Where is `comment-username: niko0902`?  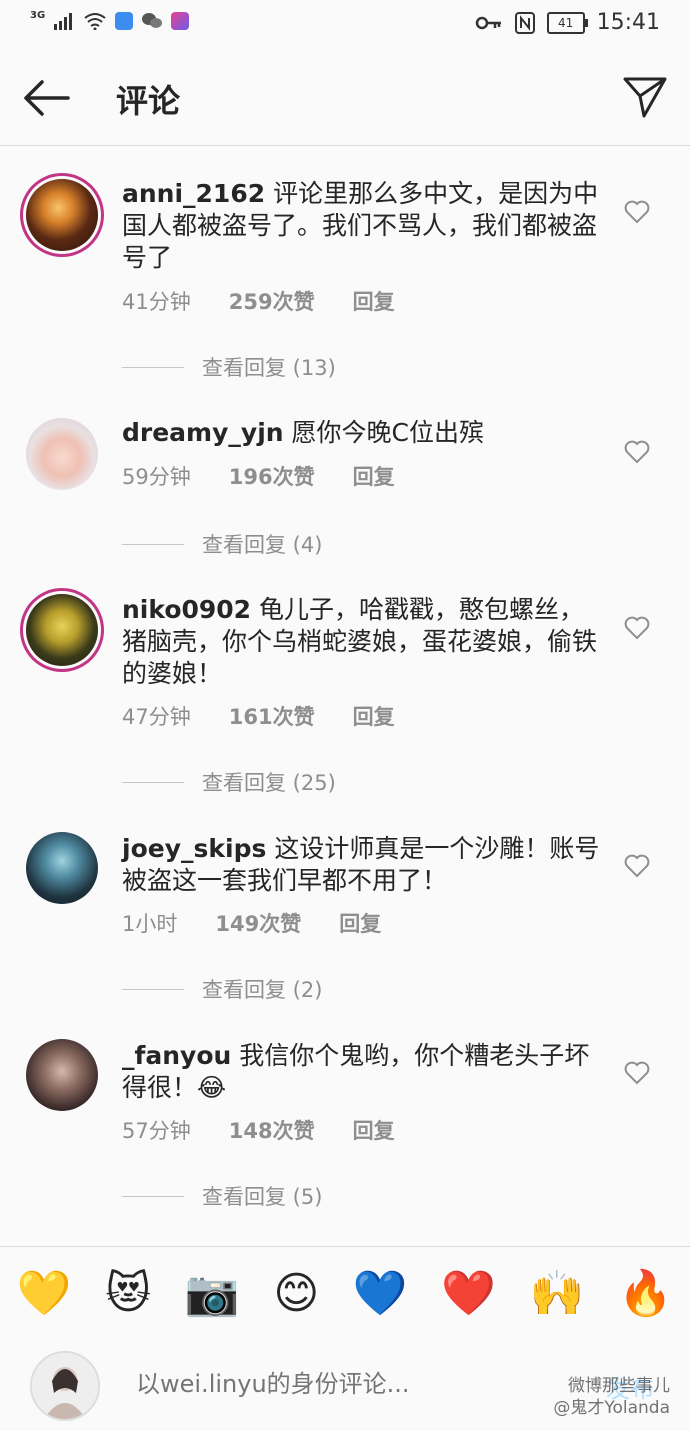
comment-username: niko0902 is located at coordinates (186, 609).